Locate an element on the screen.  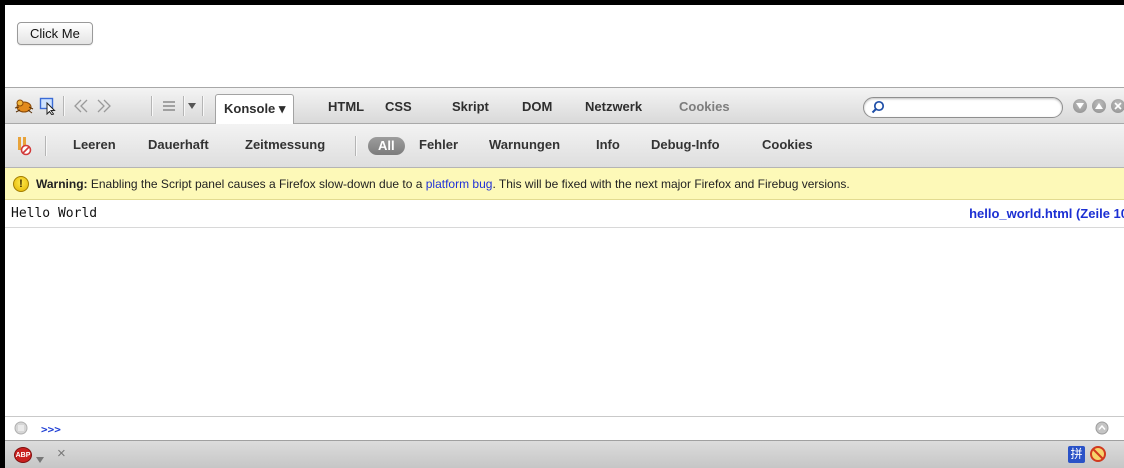
close-status-icon: × is located at coordinates (61, 453).